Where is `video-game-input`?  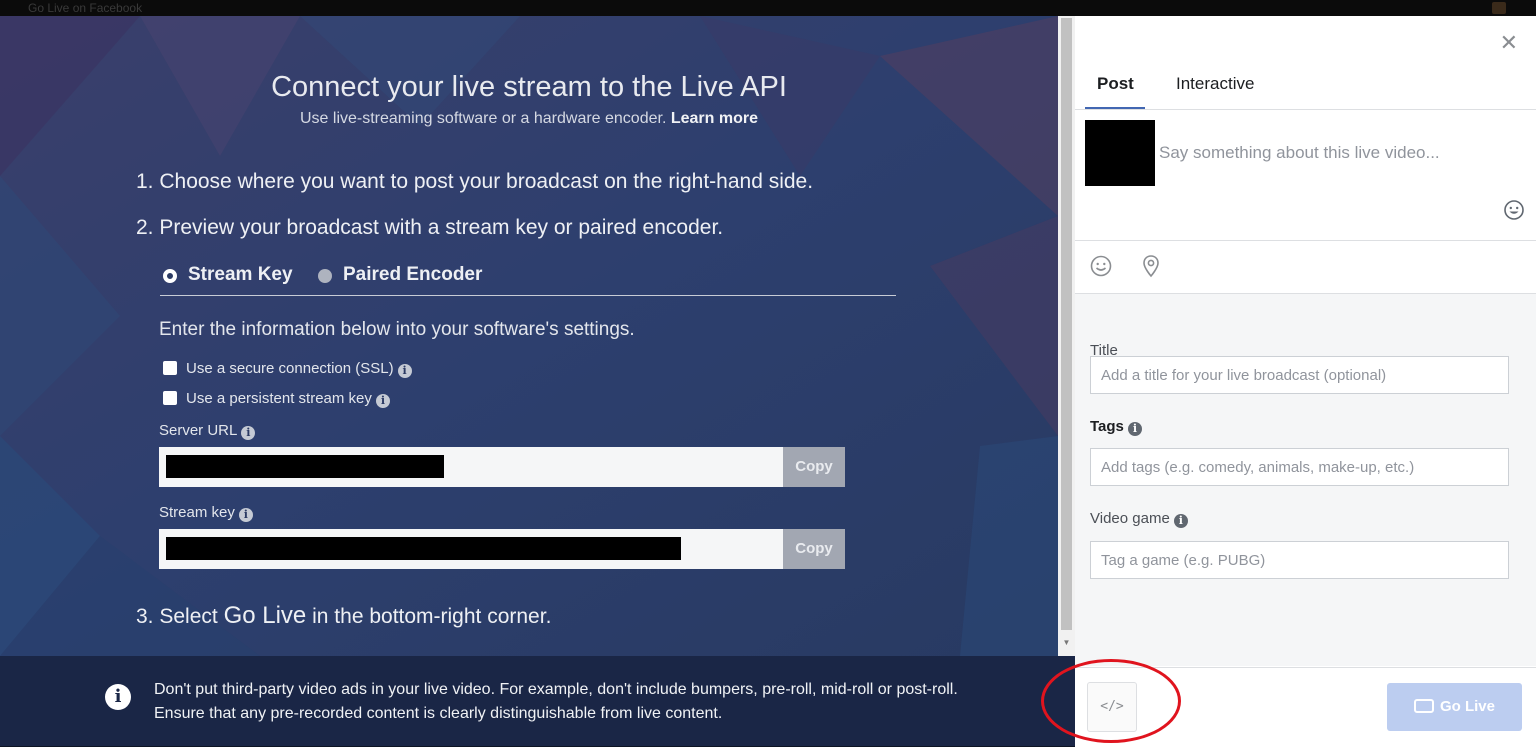 video-game-input is located at coordinates (1299, 560).